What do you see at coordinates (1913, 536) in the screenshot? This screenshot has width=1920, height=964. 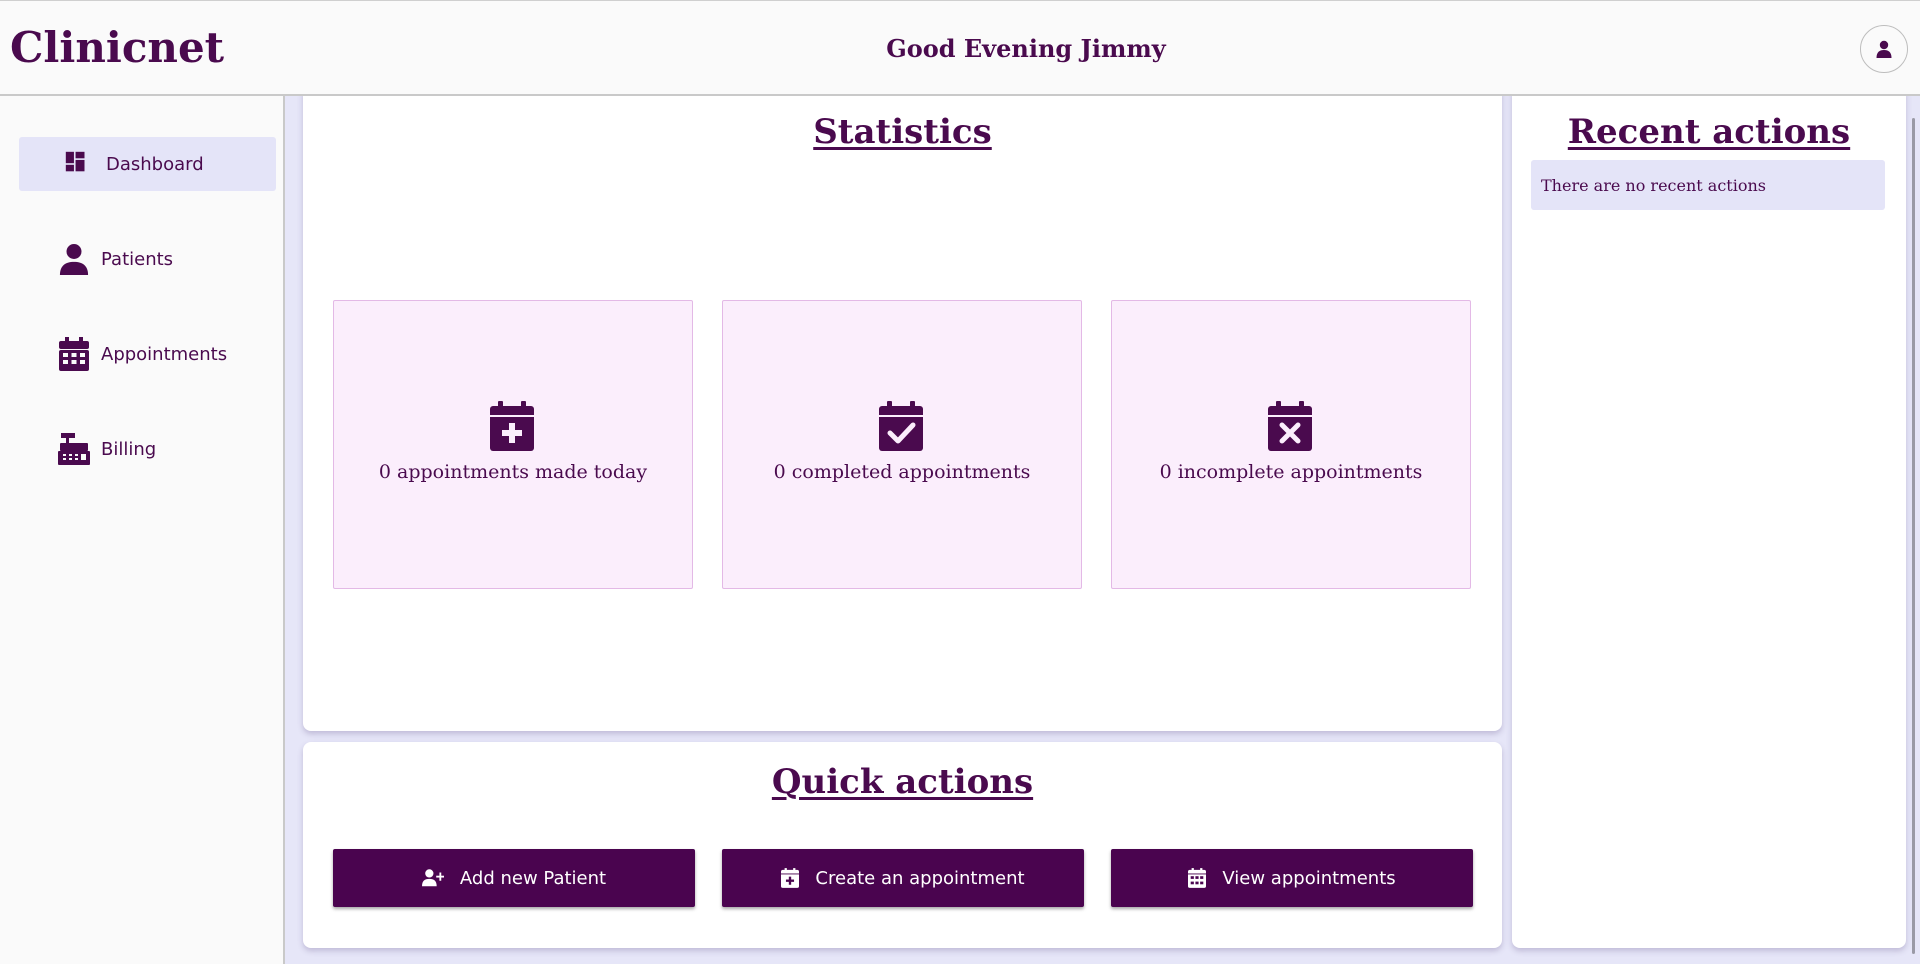 I see `scrollbar-thumb` at bounding box center [1913, 536].